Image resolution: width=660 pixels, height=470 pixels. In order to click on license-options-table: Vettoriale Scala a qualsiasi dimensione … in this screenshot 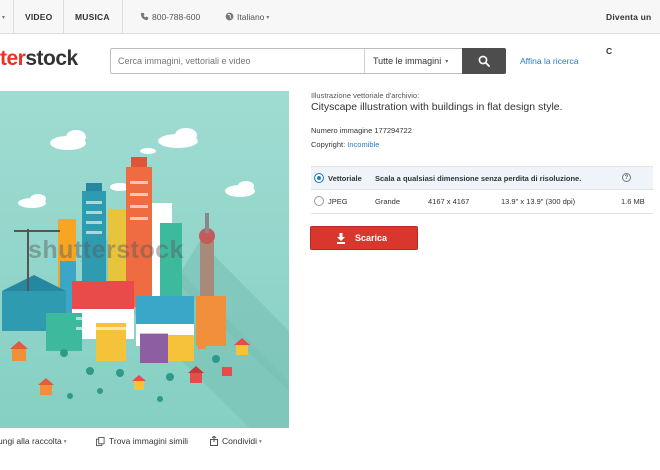, I will do `click(482, 190)`.